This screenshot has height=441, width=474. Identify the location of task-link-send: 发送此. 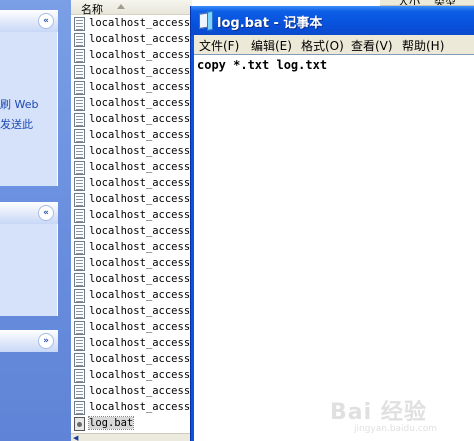
(16, 124).